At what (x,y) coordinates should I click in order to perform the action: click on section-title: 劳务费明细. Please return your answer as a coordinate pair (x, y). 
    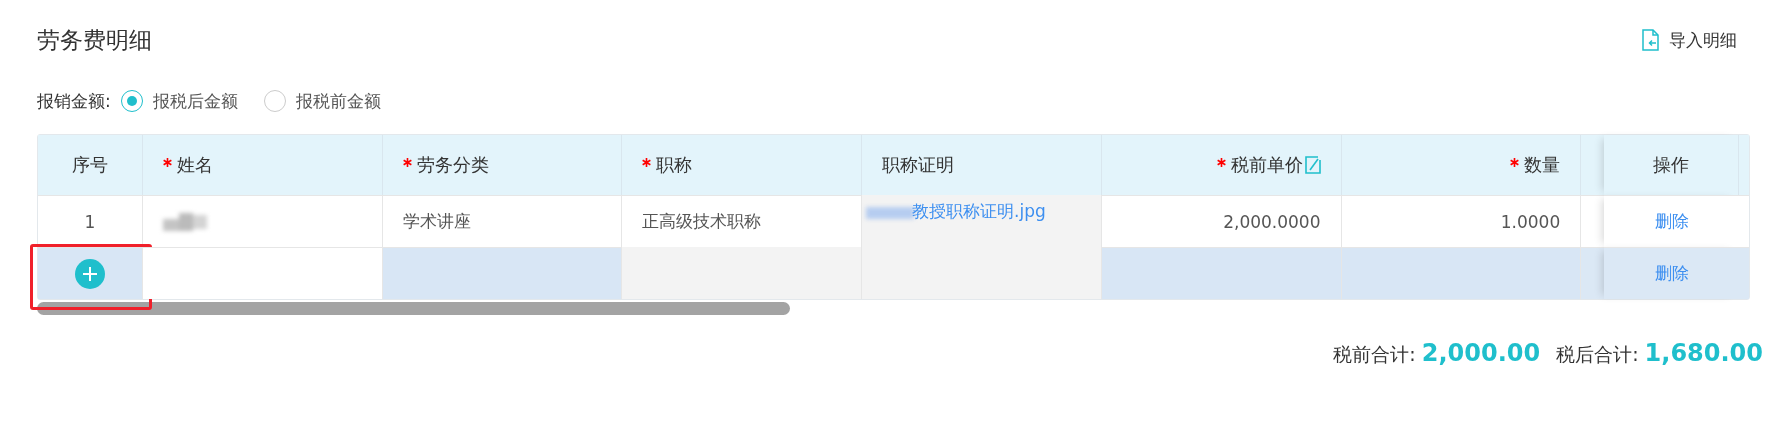
    Looking at the image, I should click on (94, 40).